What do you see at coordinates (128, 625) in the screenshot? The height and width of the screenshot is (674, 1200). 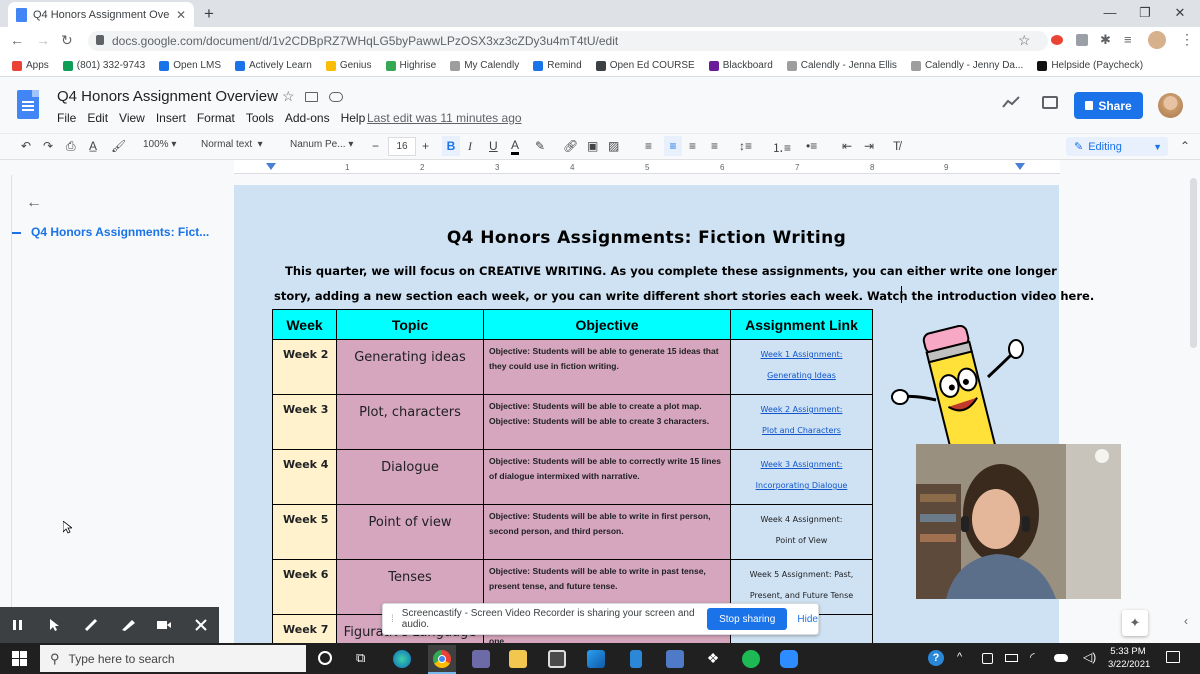 I see `highlighter-tool-icon` at bounding box center [128, 625].